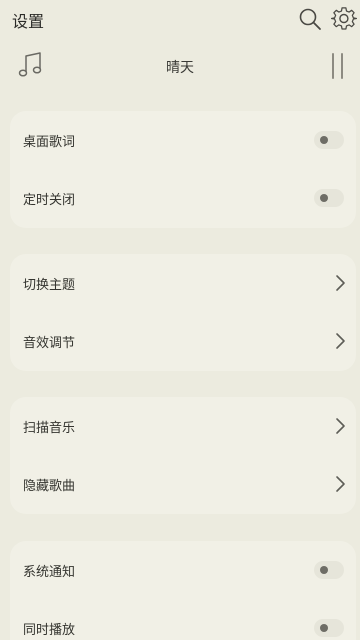 The image size is (360, 640). Describe the element at coordinates (183, 198) in the screenshot. I see `setting-row-sleep-timer: 定时关闭` at that location.